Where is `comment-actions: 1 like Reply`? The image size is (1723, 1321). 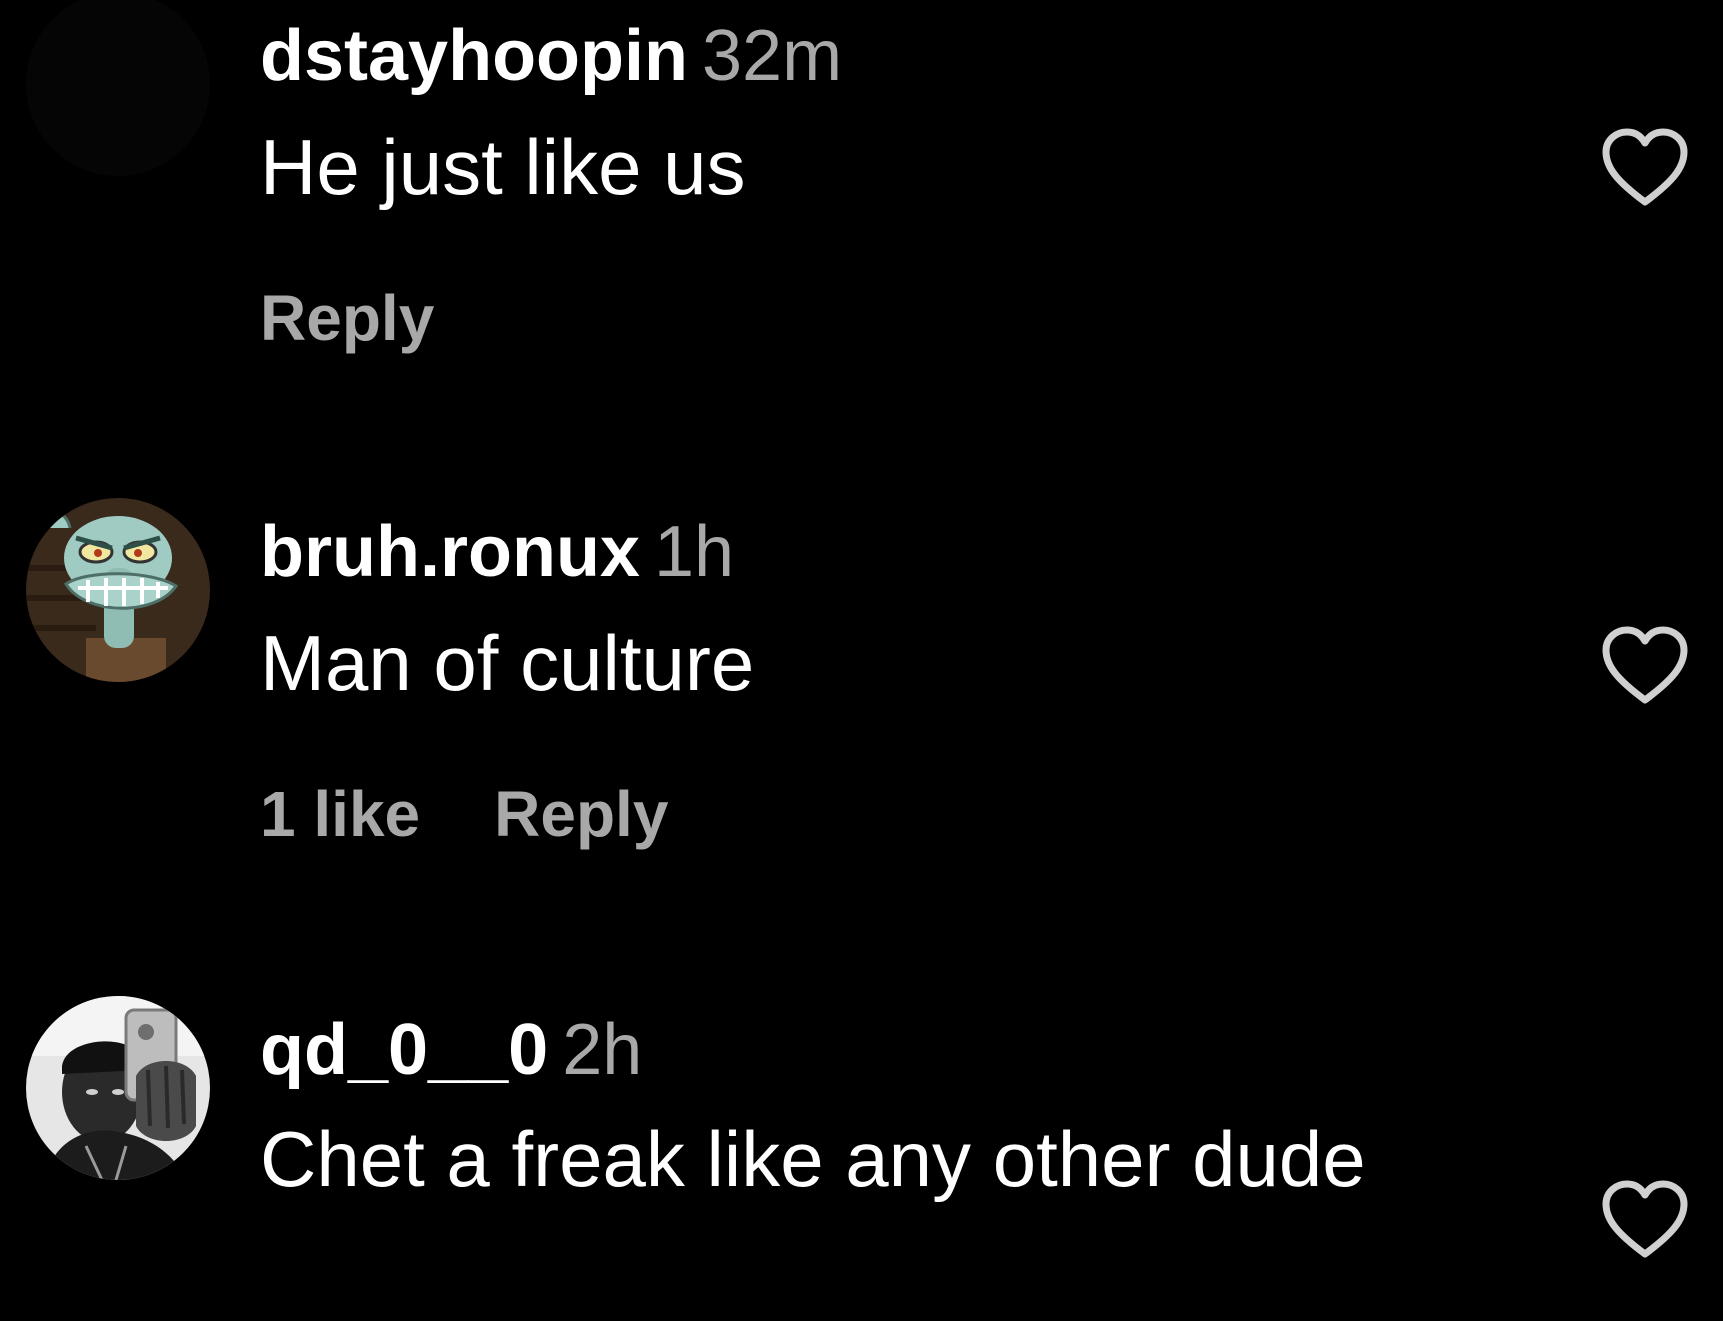 comment-actions: 1 like Reply is located at coordinates (464, 814).